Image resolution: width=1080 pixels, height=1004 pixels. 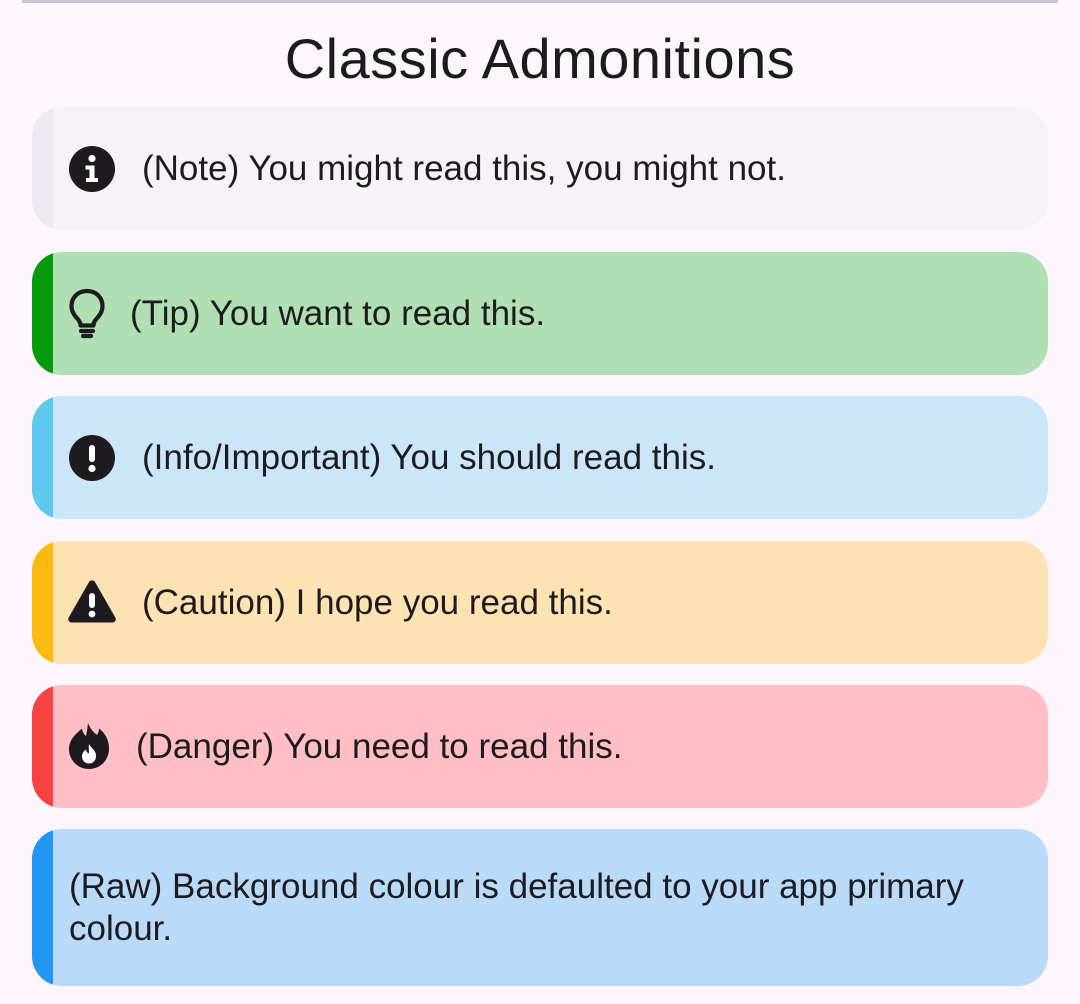 I want to click on note-accent-bar, so click(x=42, y=168).